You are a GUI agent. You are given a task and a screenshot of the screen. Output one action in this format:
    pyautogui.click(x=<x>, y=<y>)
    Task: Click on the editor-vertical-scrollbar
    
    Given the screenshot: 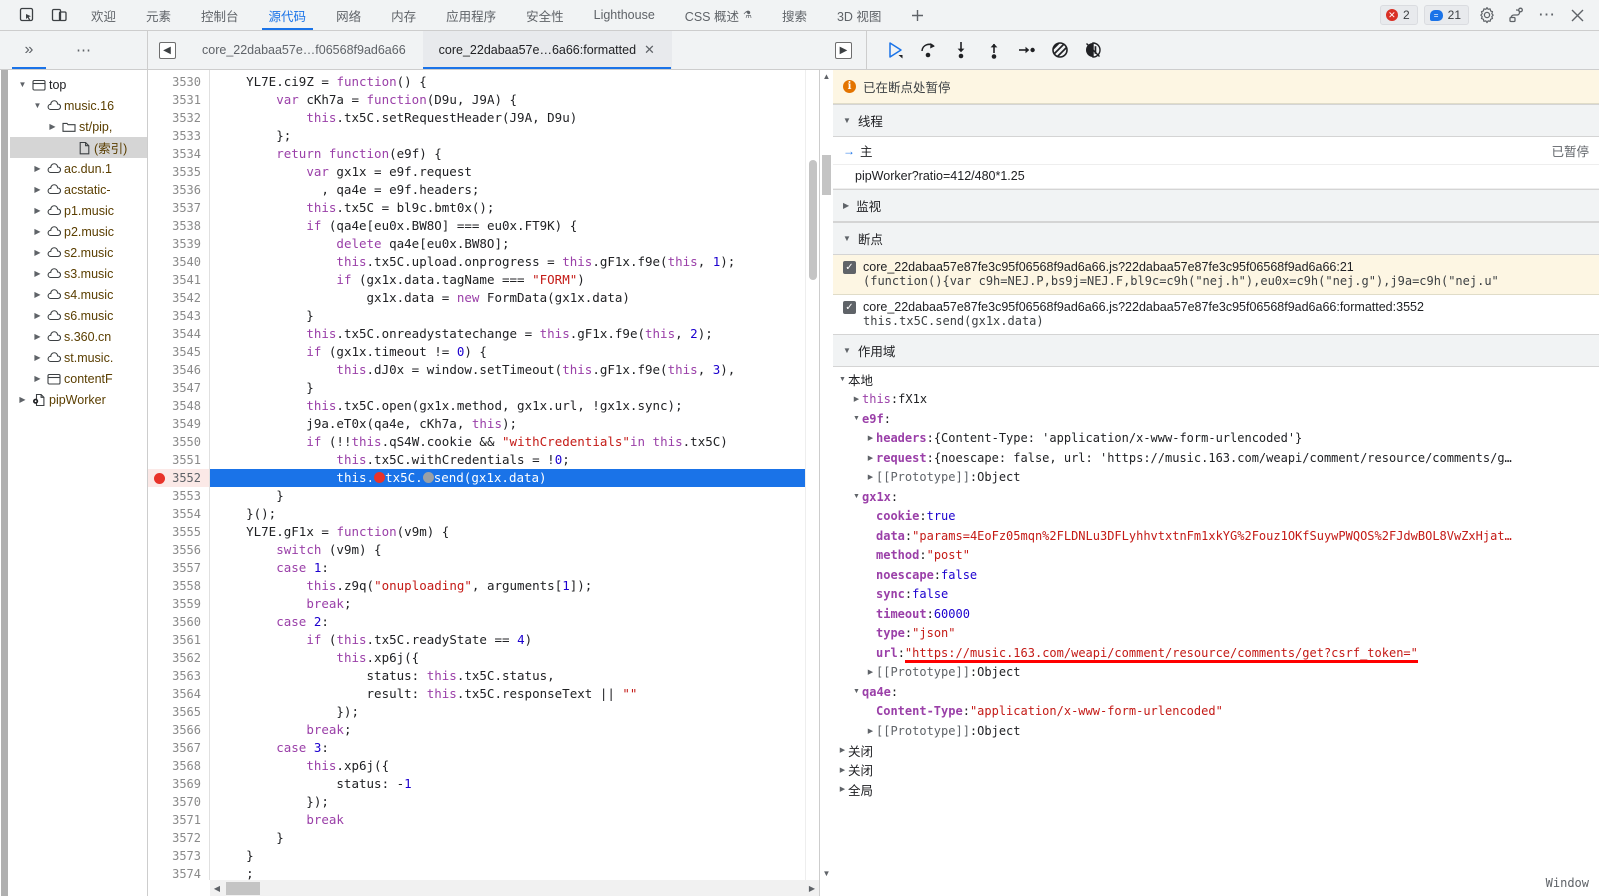 What is the action you would take?
    pyautogui.click(x=812, y=475)
    